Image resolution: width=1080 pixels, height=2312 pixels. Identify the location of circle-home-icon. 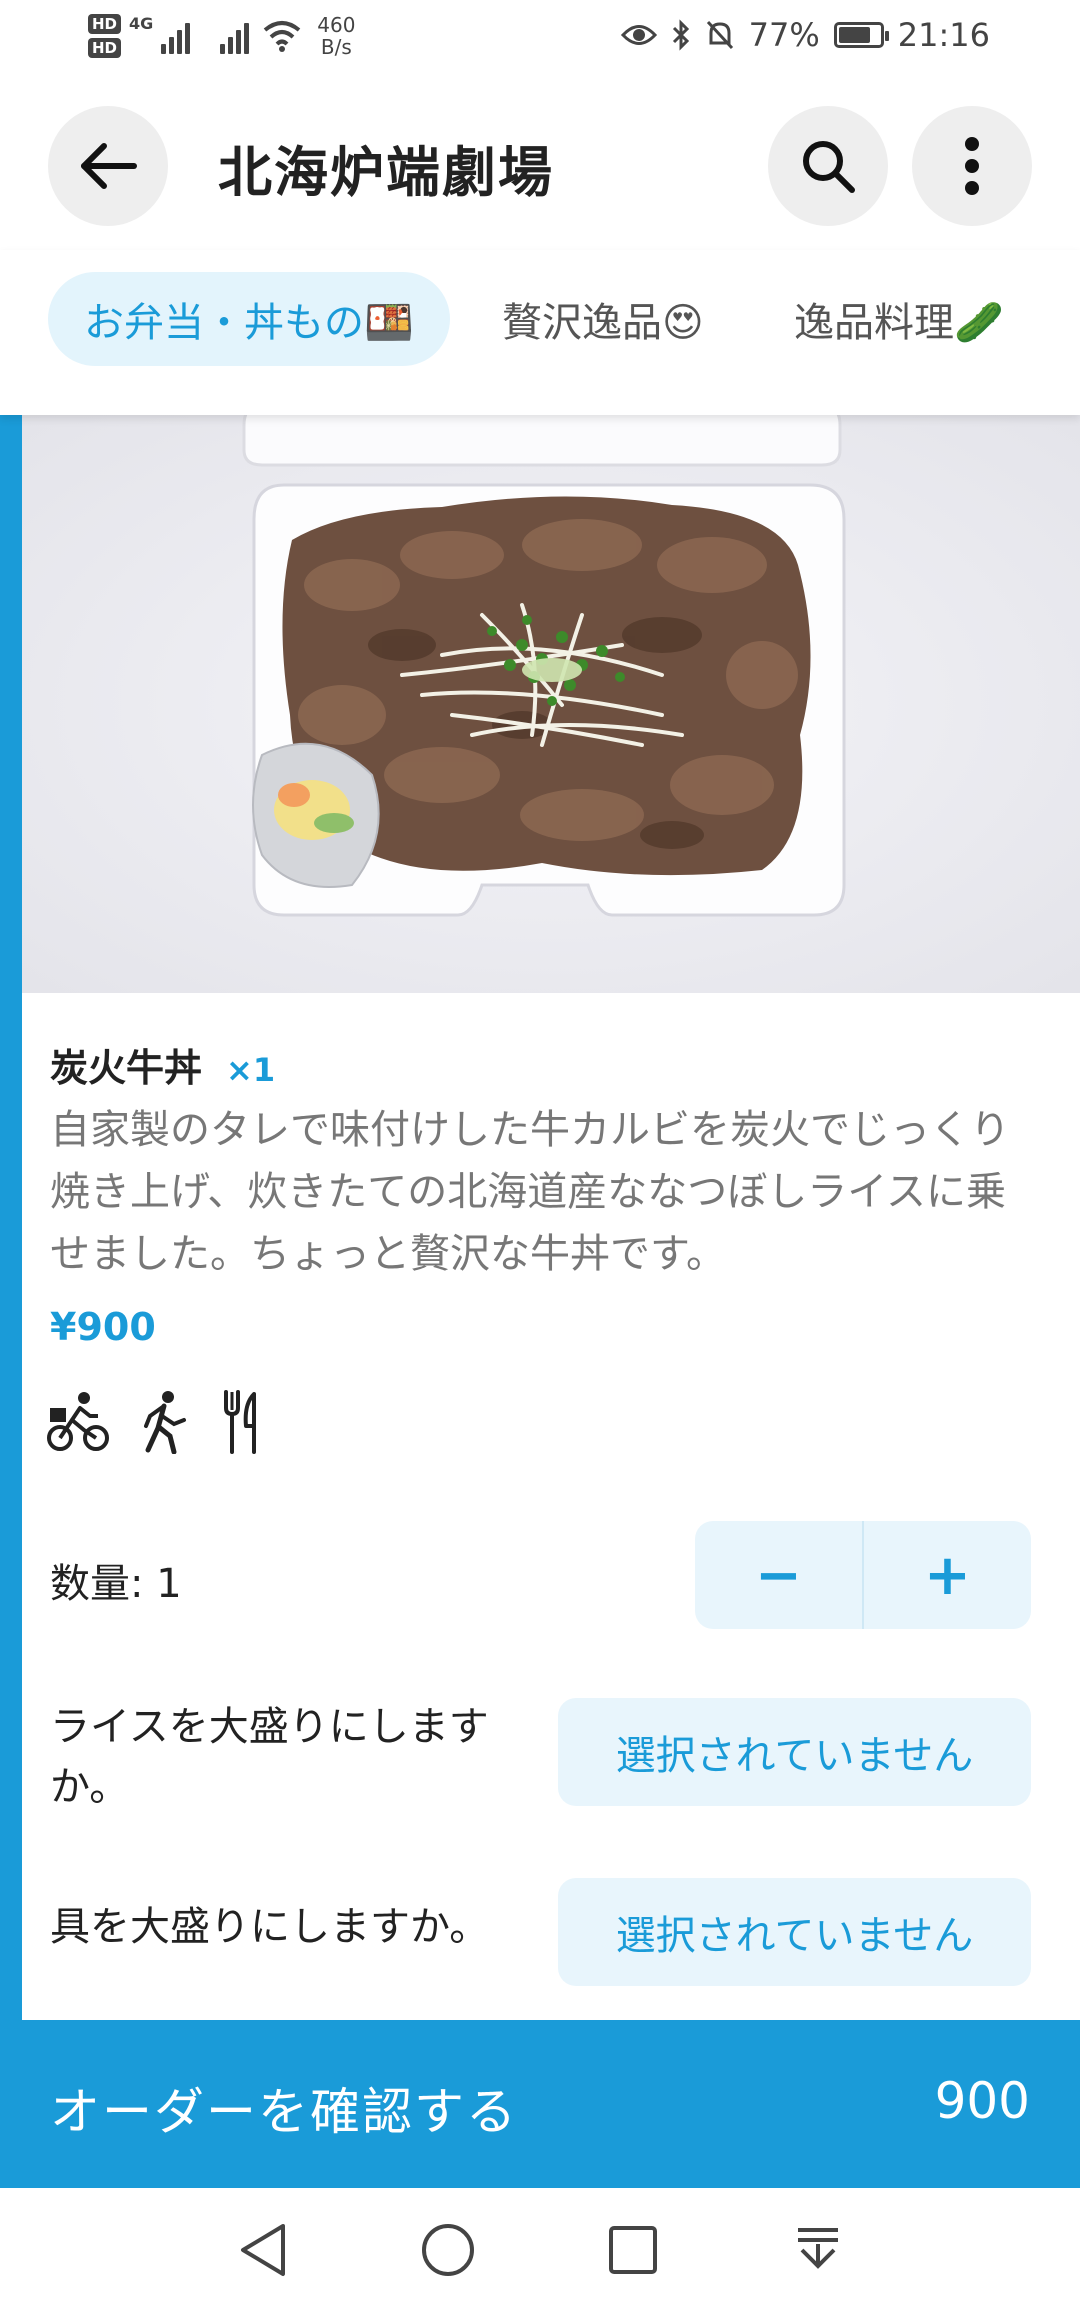
(447, 2250).